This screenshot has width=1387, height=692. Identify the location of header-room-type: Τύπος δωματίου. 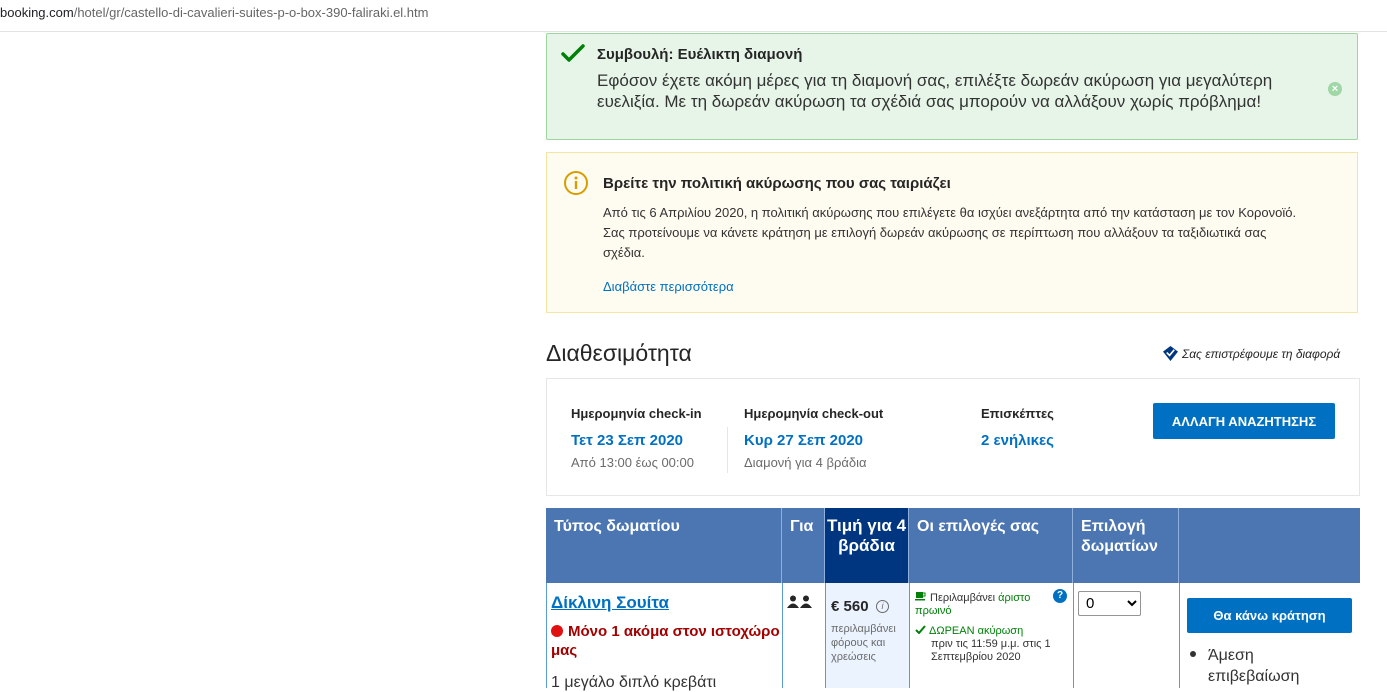
(664, 545).